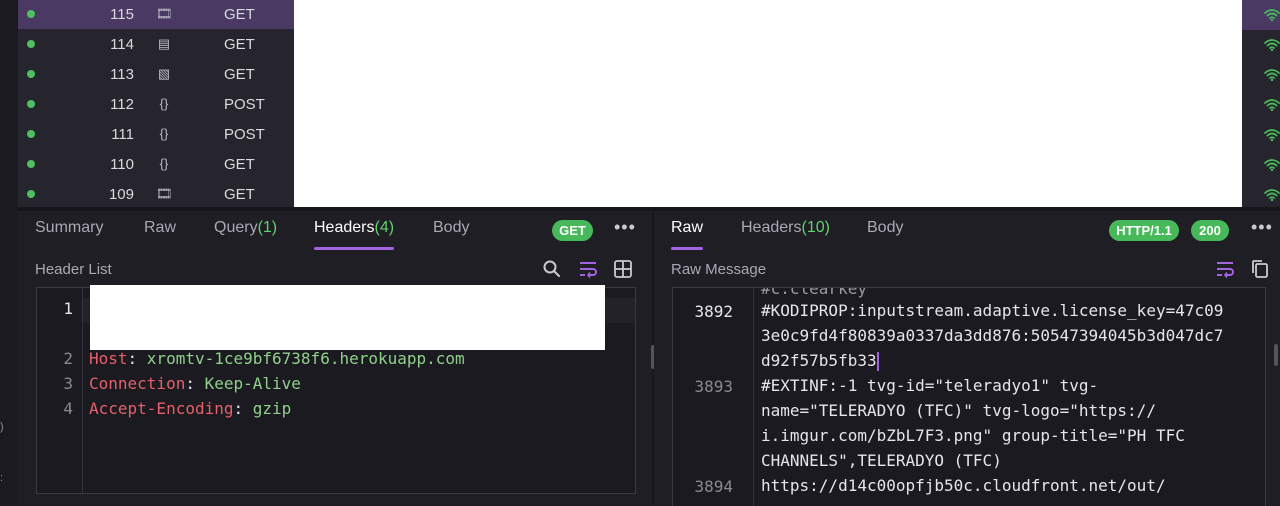 The image size is (1280, 506). Describe the element at coordinates (930, 385) in the screenshot. I see `code-line: #EXTINF:-1 tvg-id="teleradyo1" tvg-` at that location.